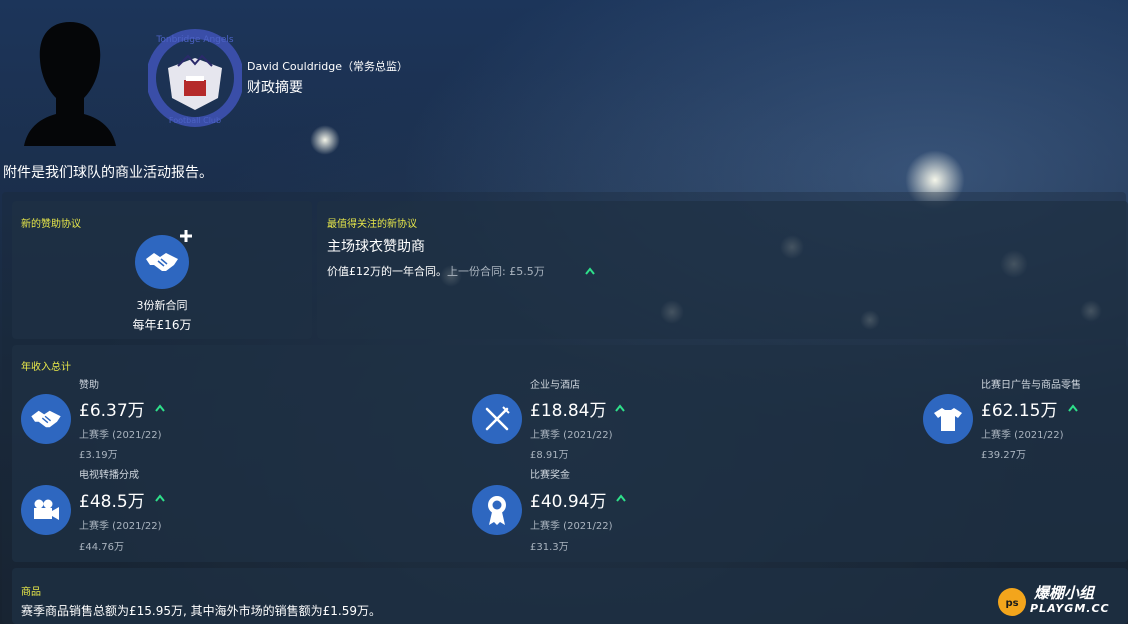 This screenshot has width=1128, height=624. Describe the element at coordinates (496, 271) in the screenshot. I see `notable-agreement-previous: 上一份合同: £5.5万` at that location.